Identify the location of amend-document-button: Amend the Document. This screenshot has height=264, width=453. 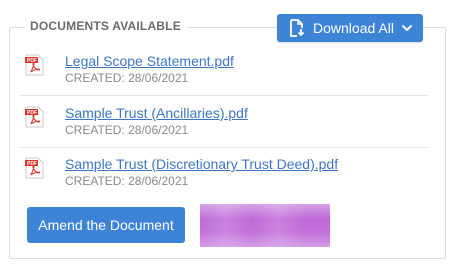
(106, 225).